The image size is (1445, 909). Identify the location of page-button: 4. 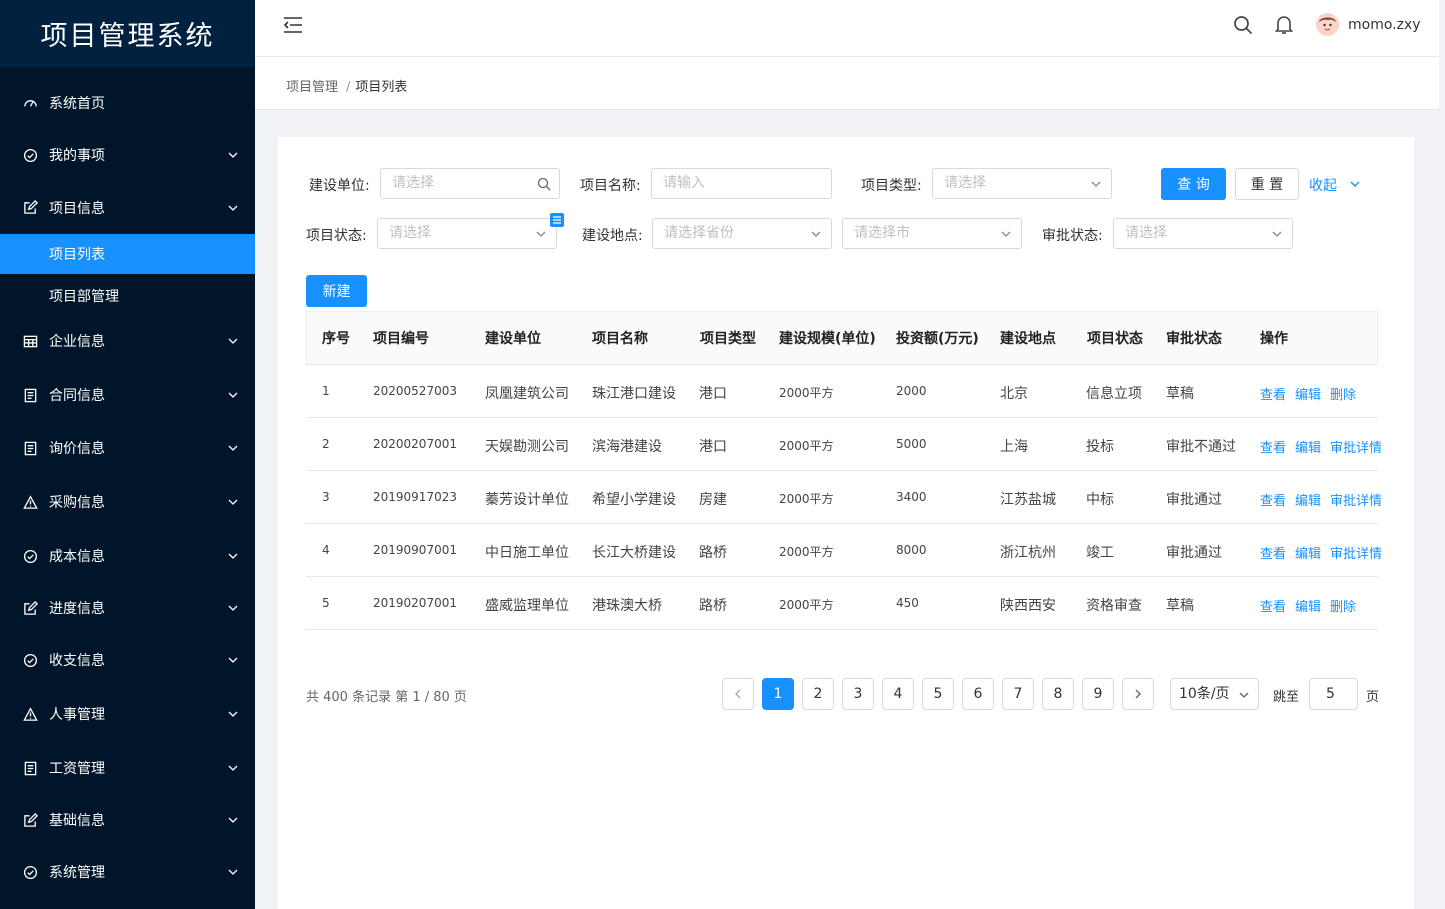
(898, 694).